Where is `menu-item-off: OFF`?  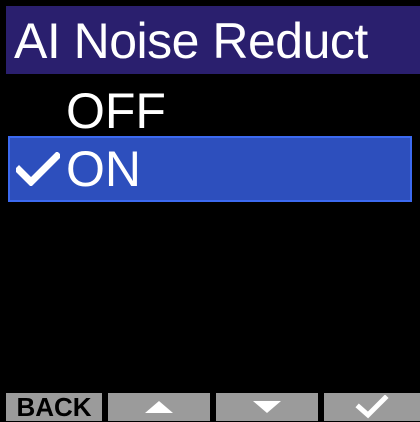 menu-item-off: OFF is located at coordinates (210, 111).